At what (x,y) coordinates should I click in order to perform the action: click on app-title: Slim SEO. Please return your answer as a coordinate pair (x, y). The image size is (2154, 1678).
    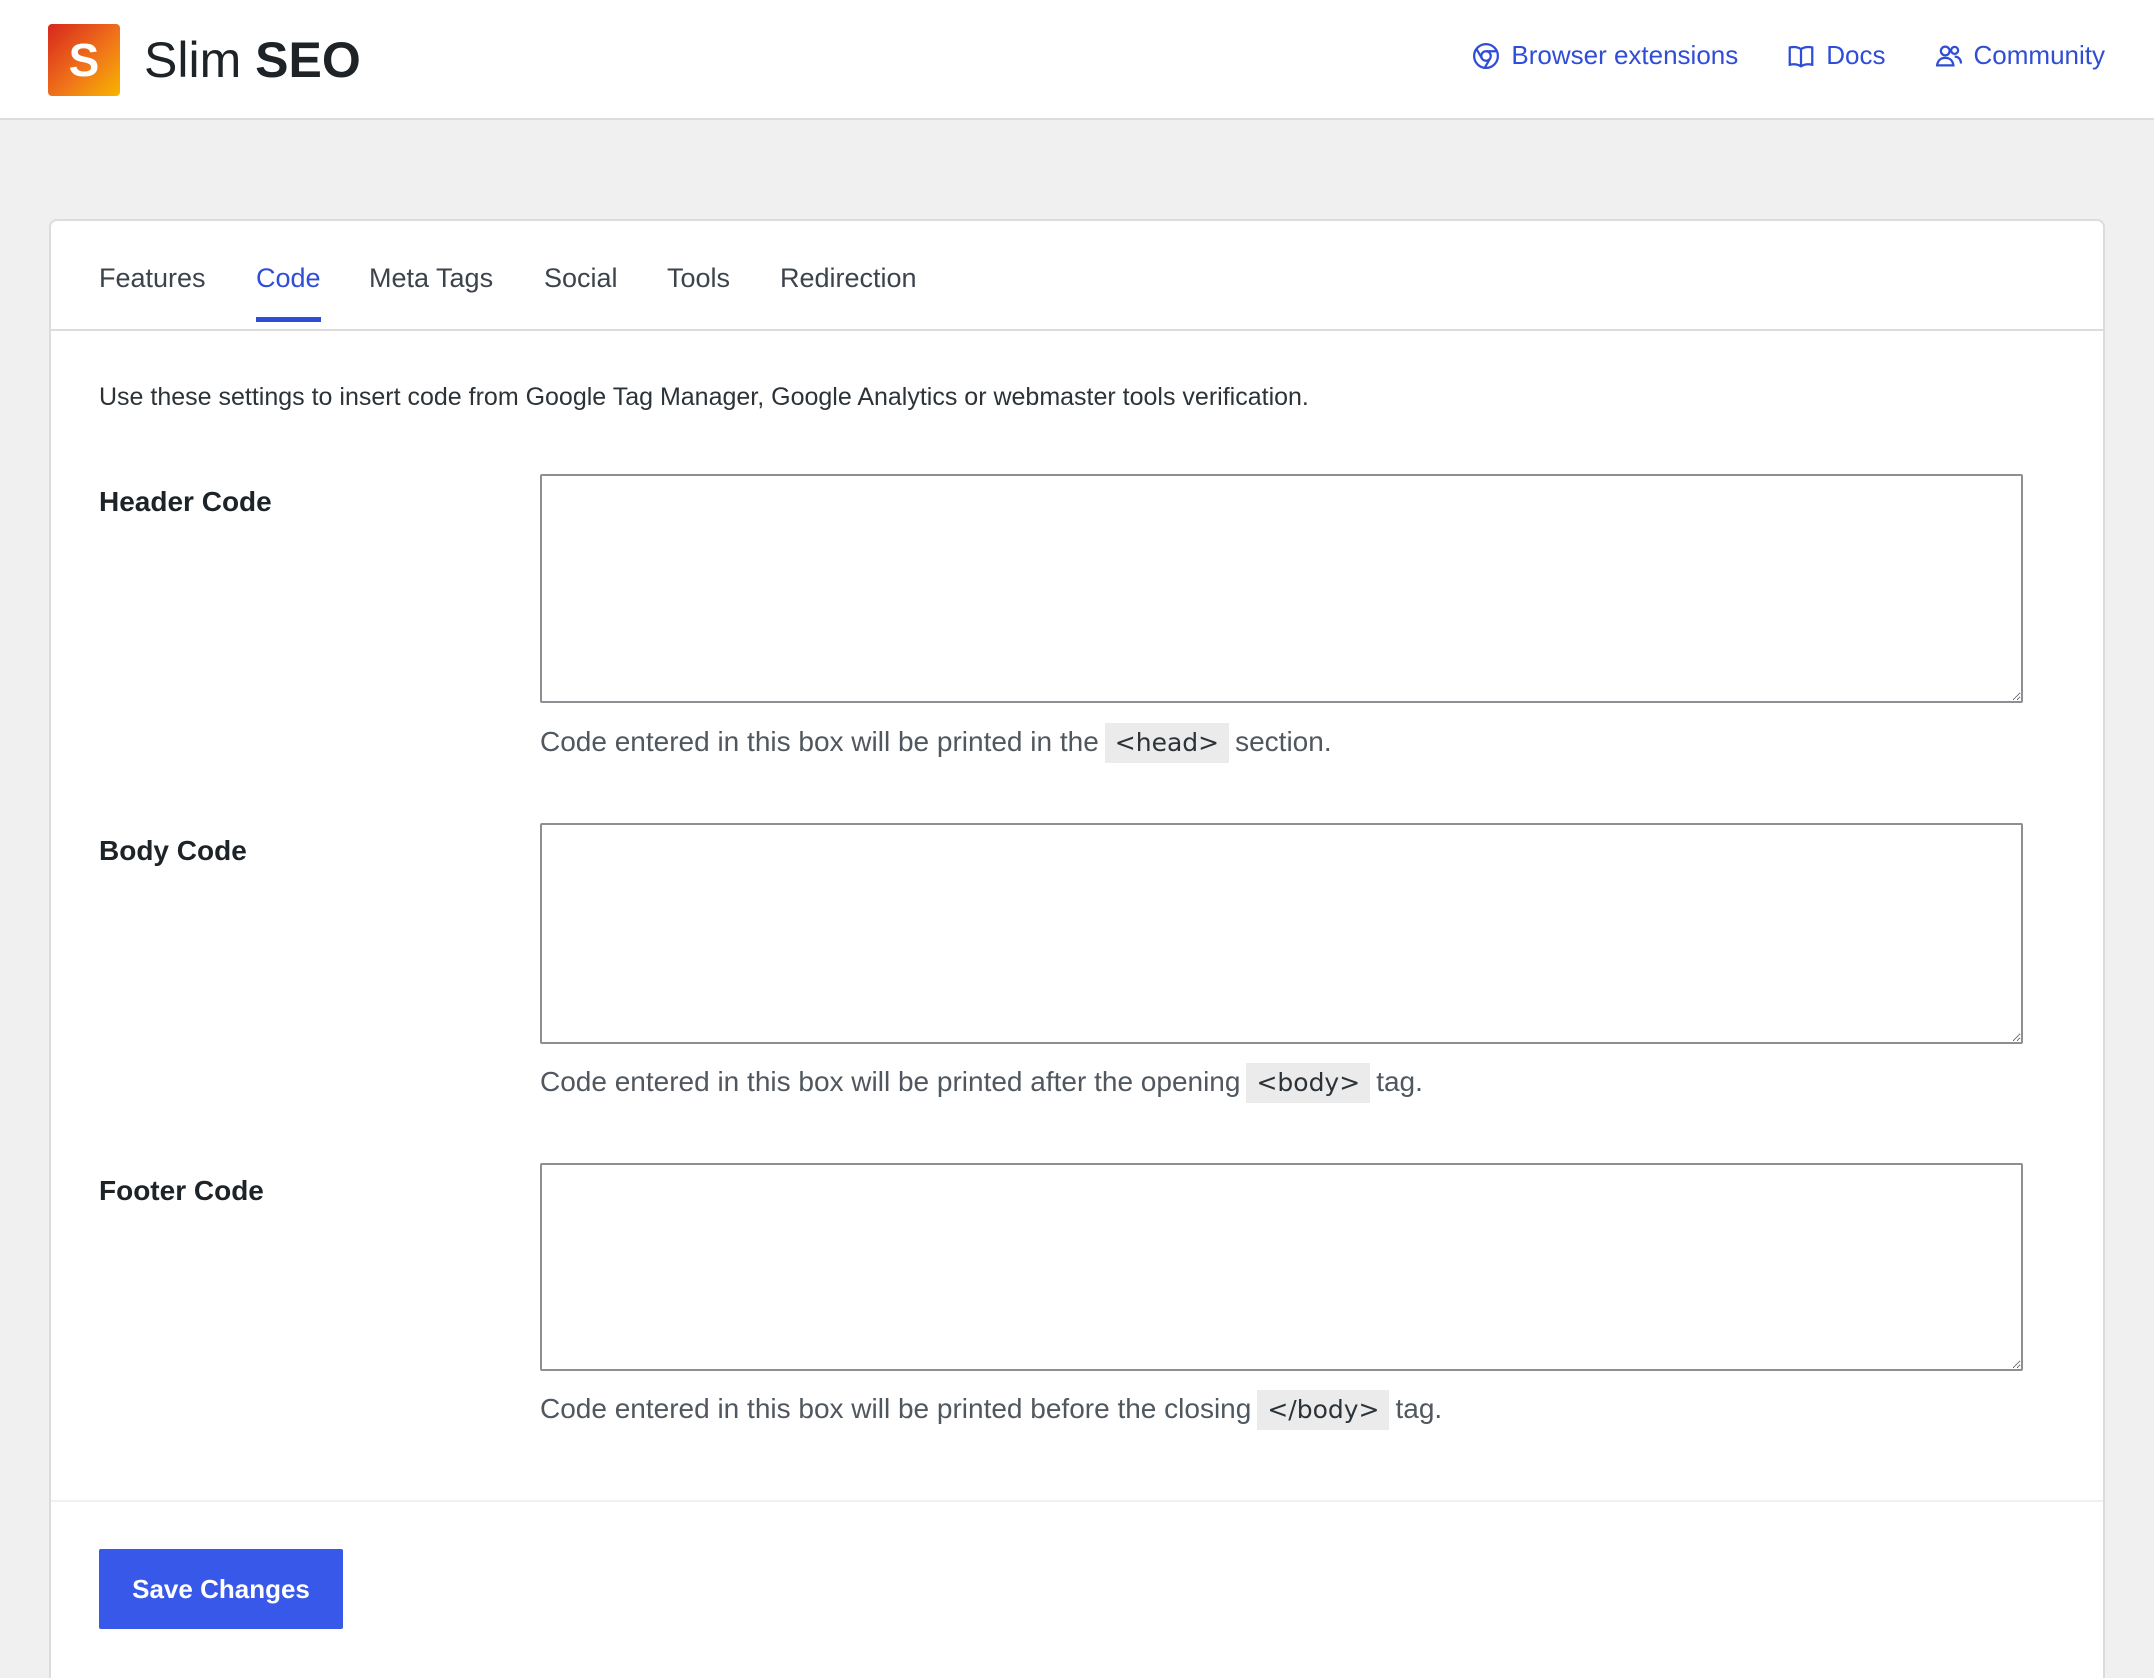
    Looking at the image, I should click on (252, 60).